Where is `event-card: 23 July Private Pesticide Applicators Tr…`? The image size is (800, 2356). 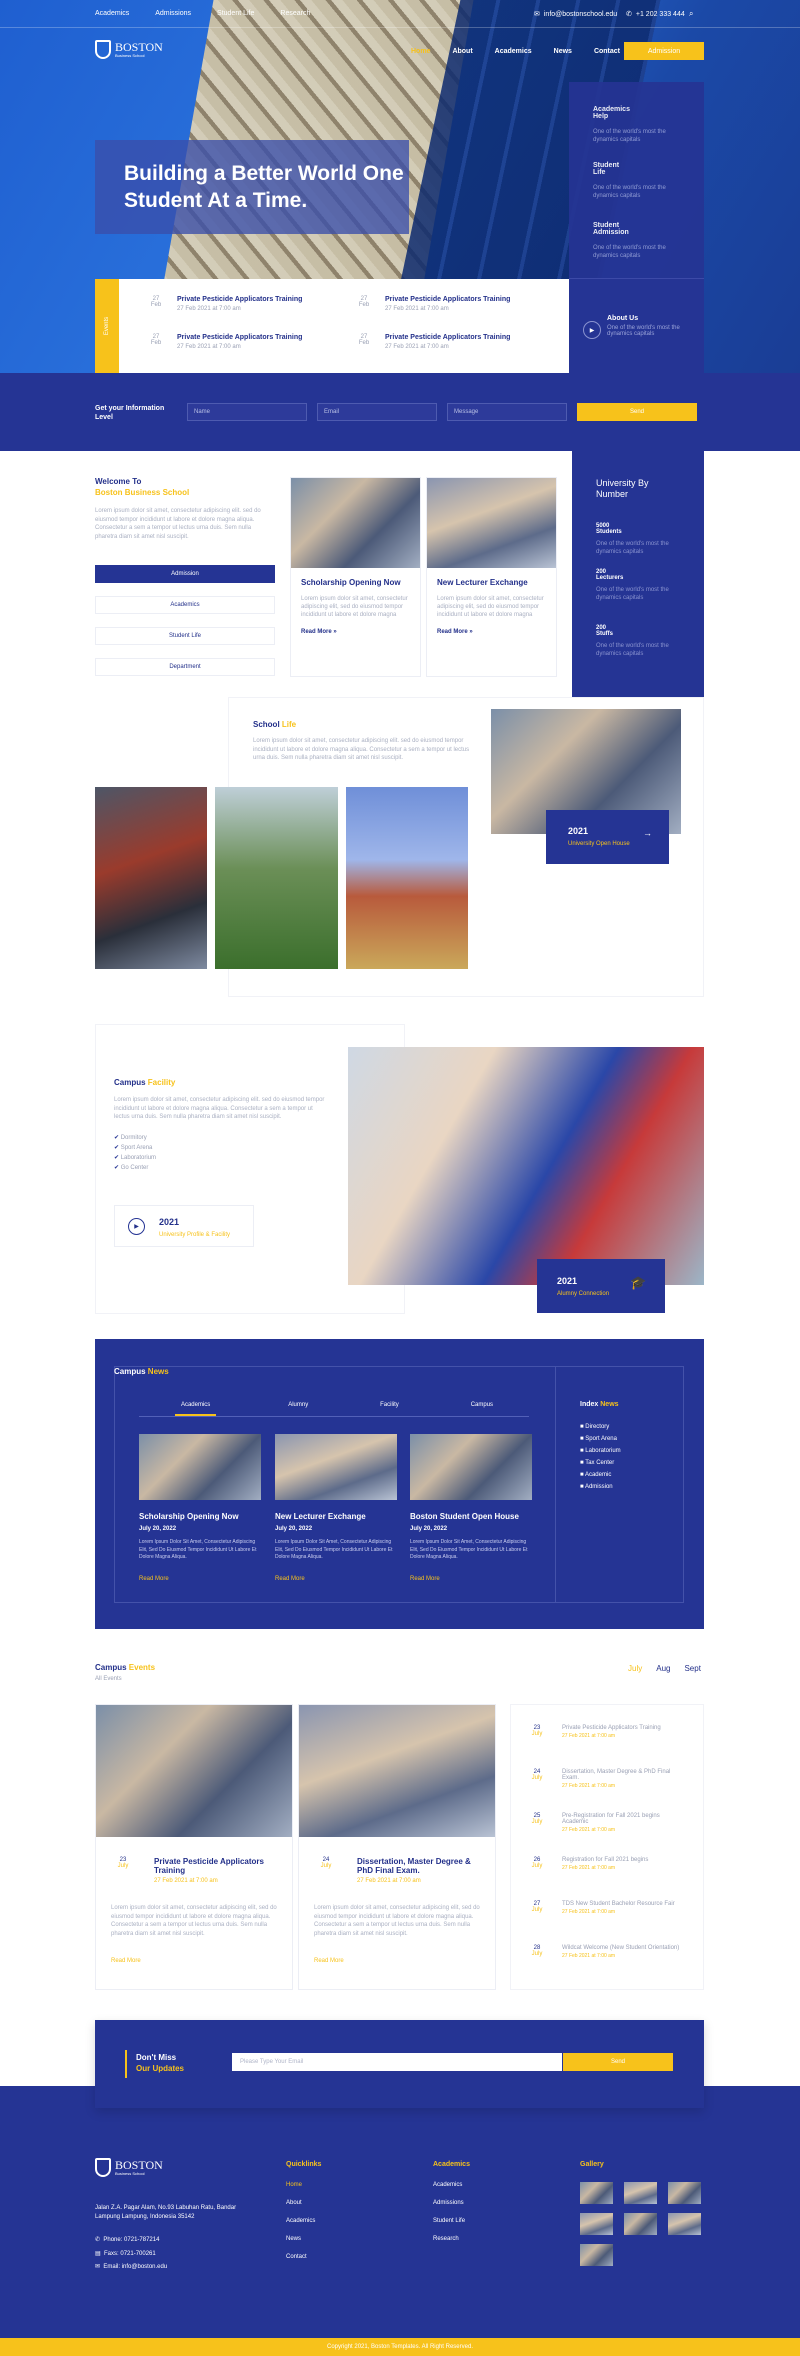
event-card: 23 July Private Pesticide Applicators Tr… is located at coordinates (194, 1847).